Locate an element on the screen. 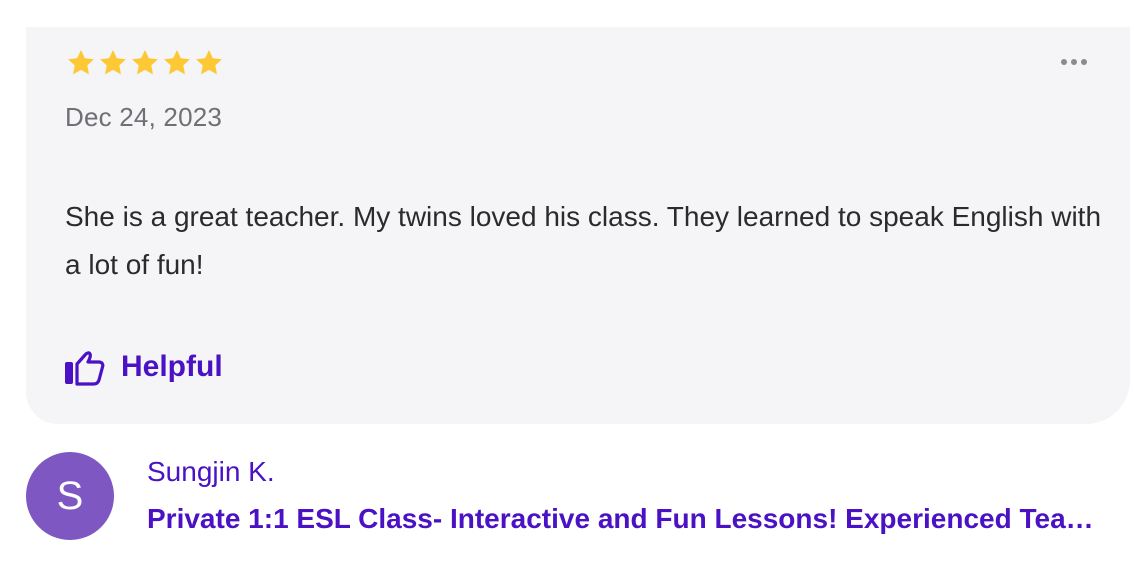  helpful-button: Helpful is located at coordinates (143, 367).